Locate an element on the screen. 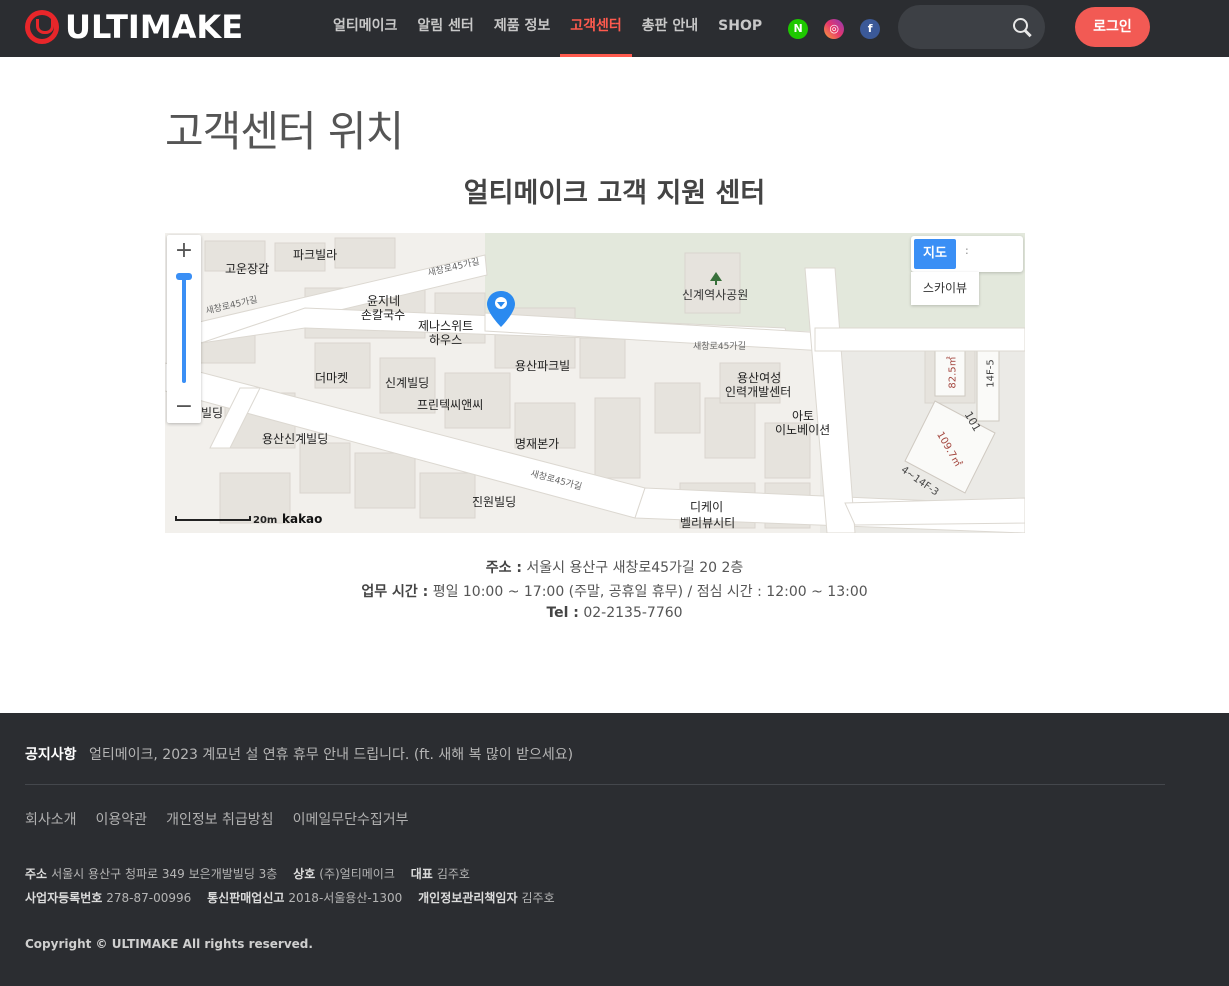 The height and width of the screenshot is (986, 1229). map-label: 고운장갑 is located at coordinates (247, 269).